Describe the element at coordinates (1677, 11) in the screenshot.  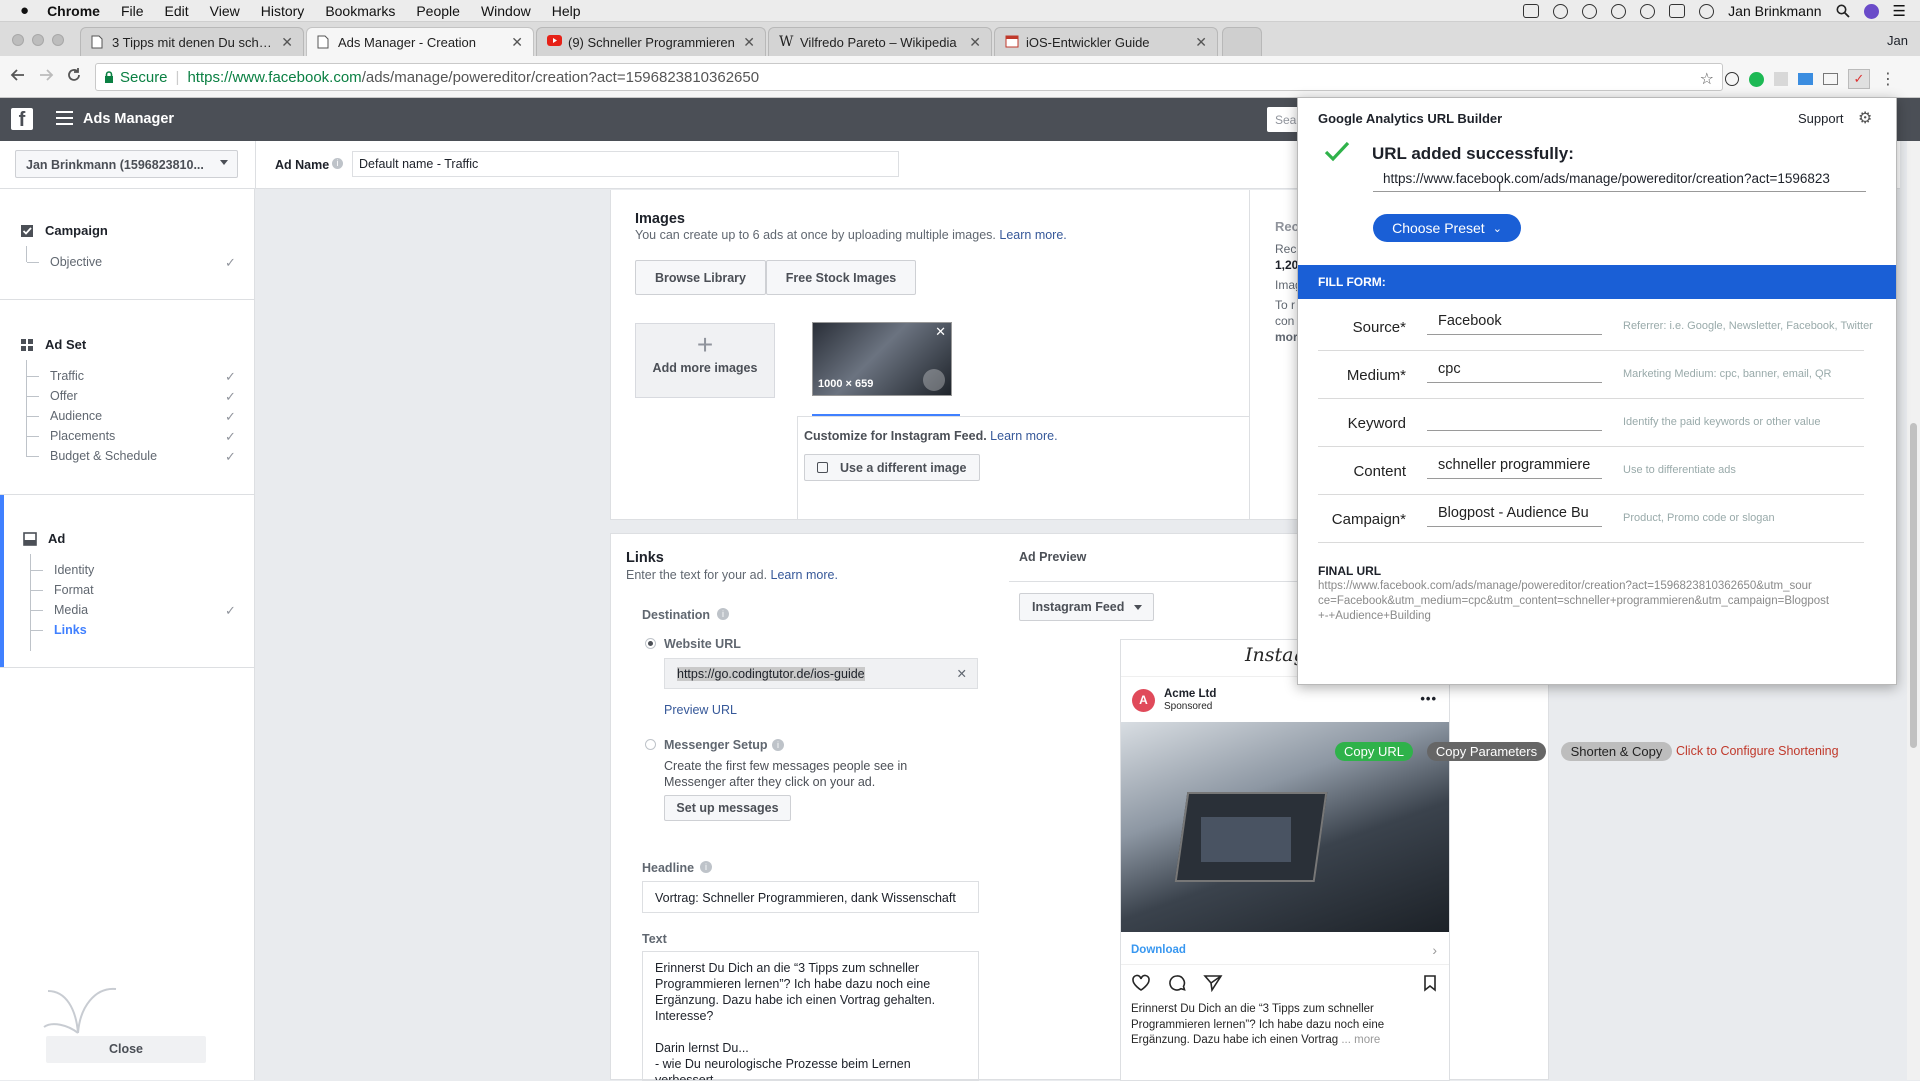
I see `airplay-icon` at that location.